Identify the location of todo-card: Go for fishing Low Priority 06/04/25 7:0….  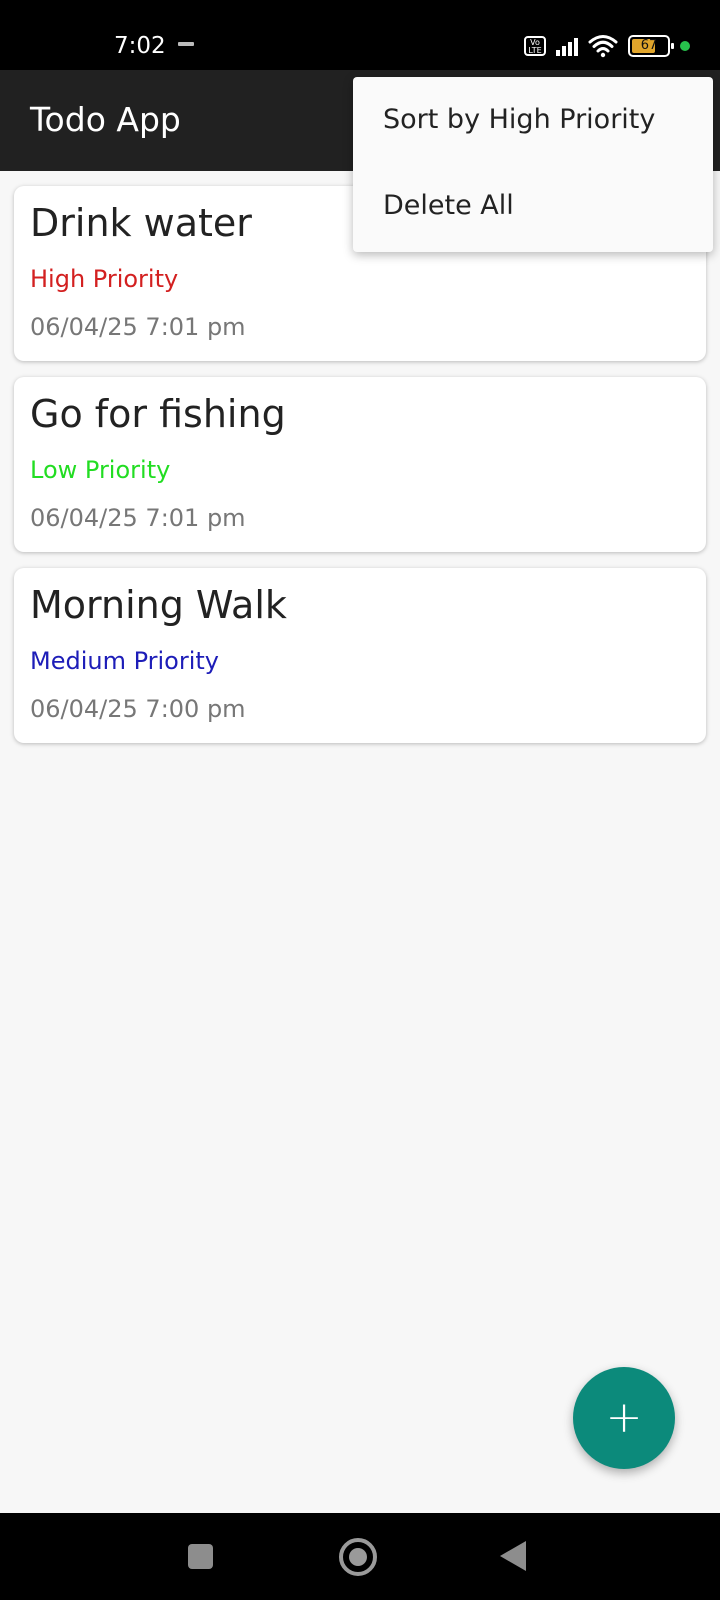
(360, 464).